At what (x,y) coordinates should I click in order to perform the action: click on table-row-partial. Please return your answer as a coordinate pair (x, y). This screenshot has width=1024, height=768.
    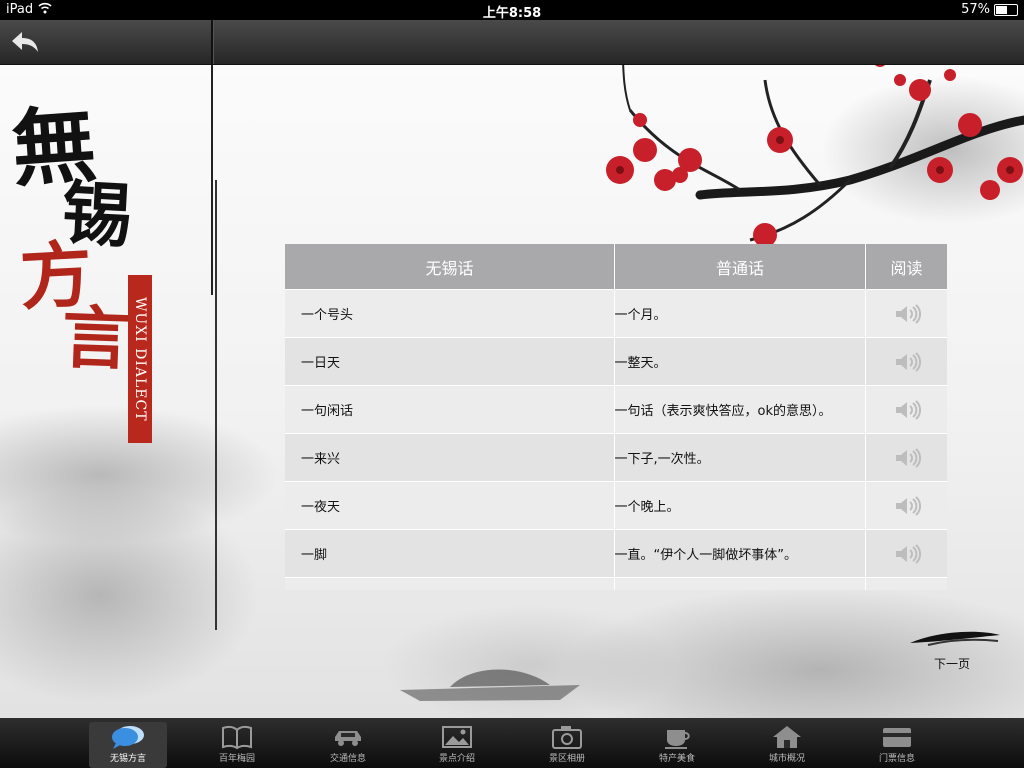
    Looking at the image, I should click on (616, 583).